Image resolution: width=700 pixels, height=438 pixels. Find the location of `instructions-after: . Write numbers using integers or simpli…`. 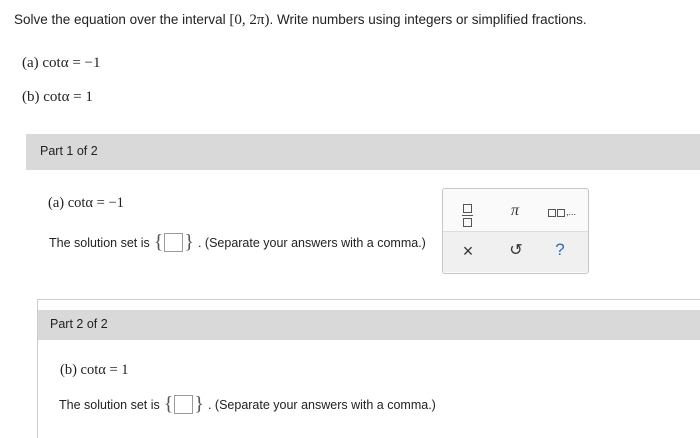

instructions-after: . Write numbers using integers or simpli… is located at coordinates (428, 19).